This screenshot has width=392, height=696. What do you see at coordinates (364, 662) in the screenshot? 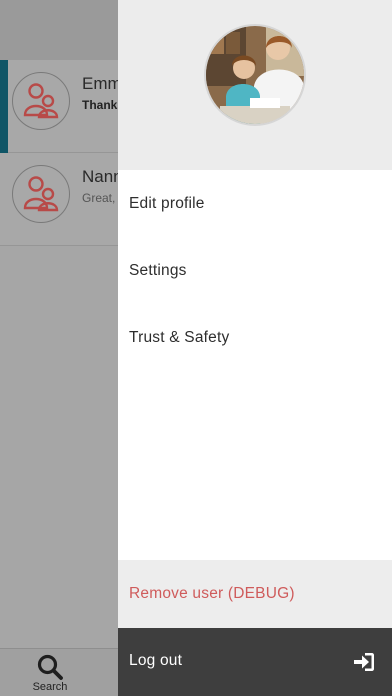
I see `sign-in-icon` at bounding box center [364, 662].